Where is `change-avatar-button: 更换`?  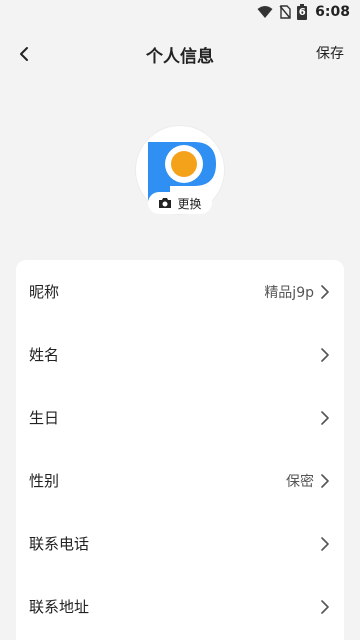 change-avatar-button: 更换 is located at coordinates (180, 203).